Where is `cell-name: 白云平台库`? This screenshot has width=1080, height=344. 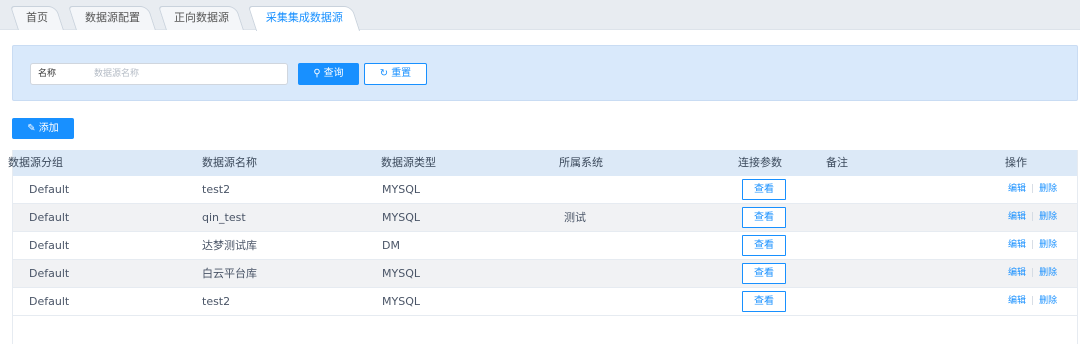 cell-name: 白云平台库 is located at coordinates (229, 273).